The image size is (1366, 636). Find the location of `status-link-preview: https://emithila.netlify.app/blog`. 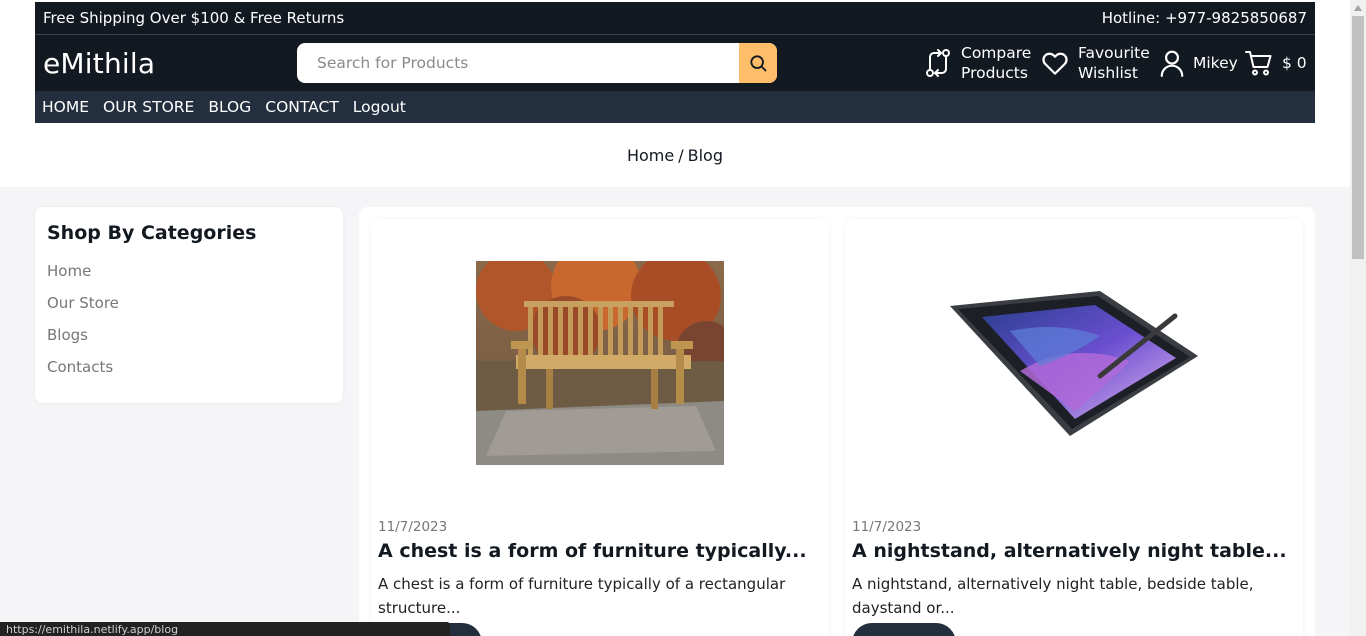

status-link-preview: https://emithila.netlify.app/blog is located at coordinates (225, 629).